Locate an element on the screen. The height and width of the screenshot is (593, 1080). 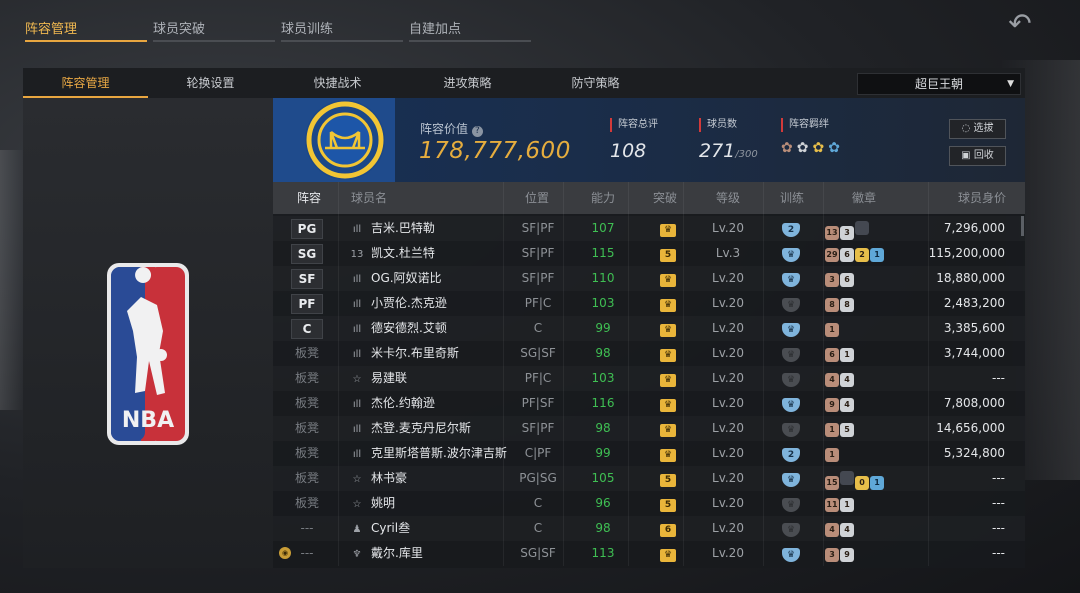
badge-group: 13 3 is located at coordinates (847, 230).